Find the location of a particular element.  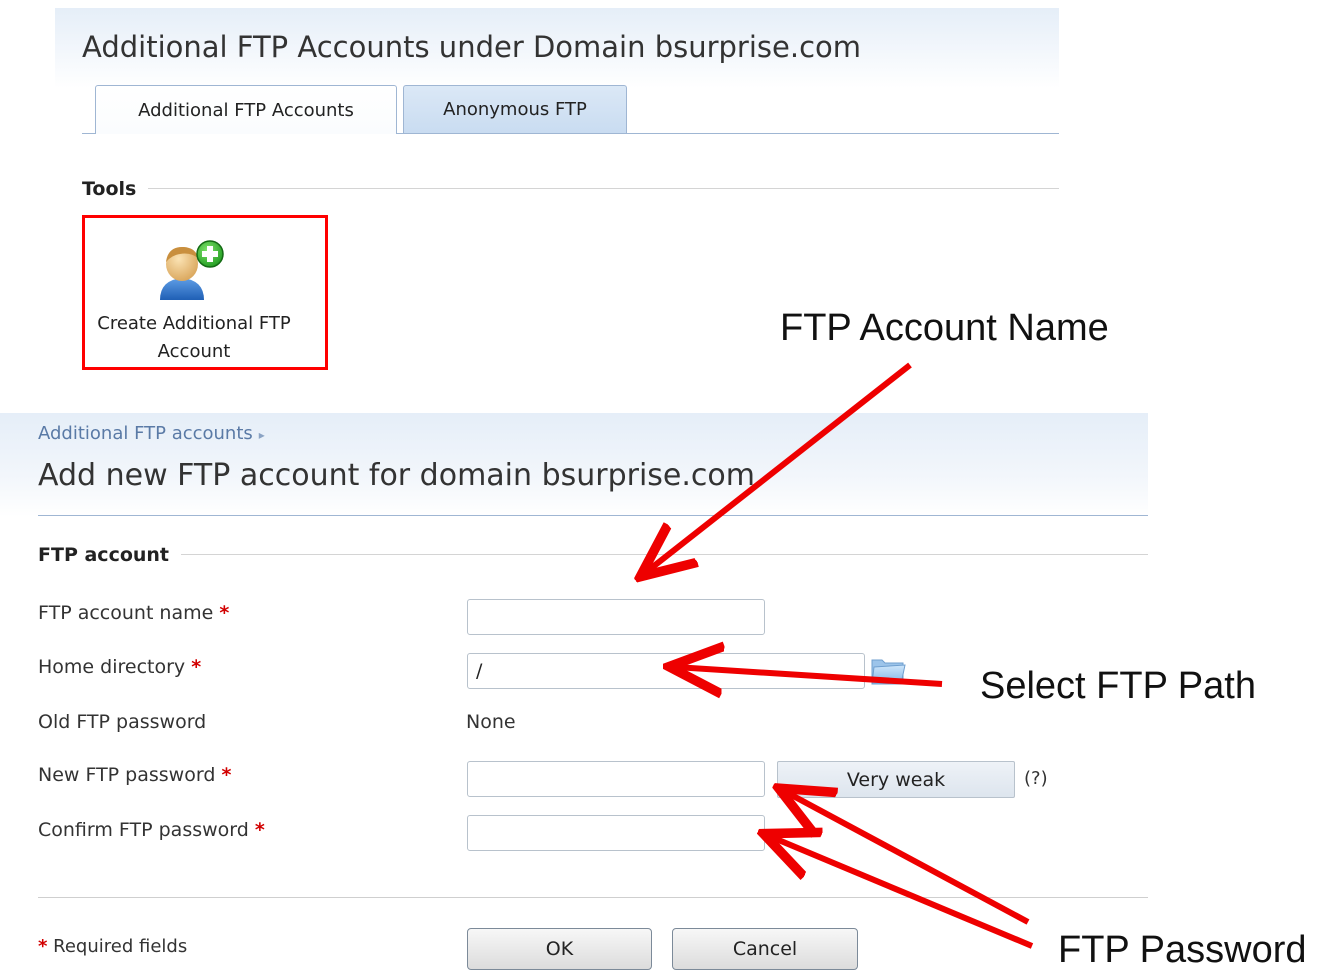

arrow-ftp-path is located at coordinates (809, 675).